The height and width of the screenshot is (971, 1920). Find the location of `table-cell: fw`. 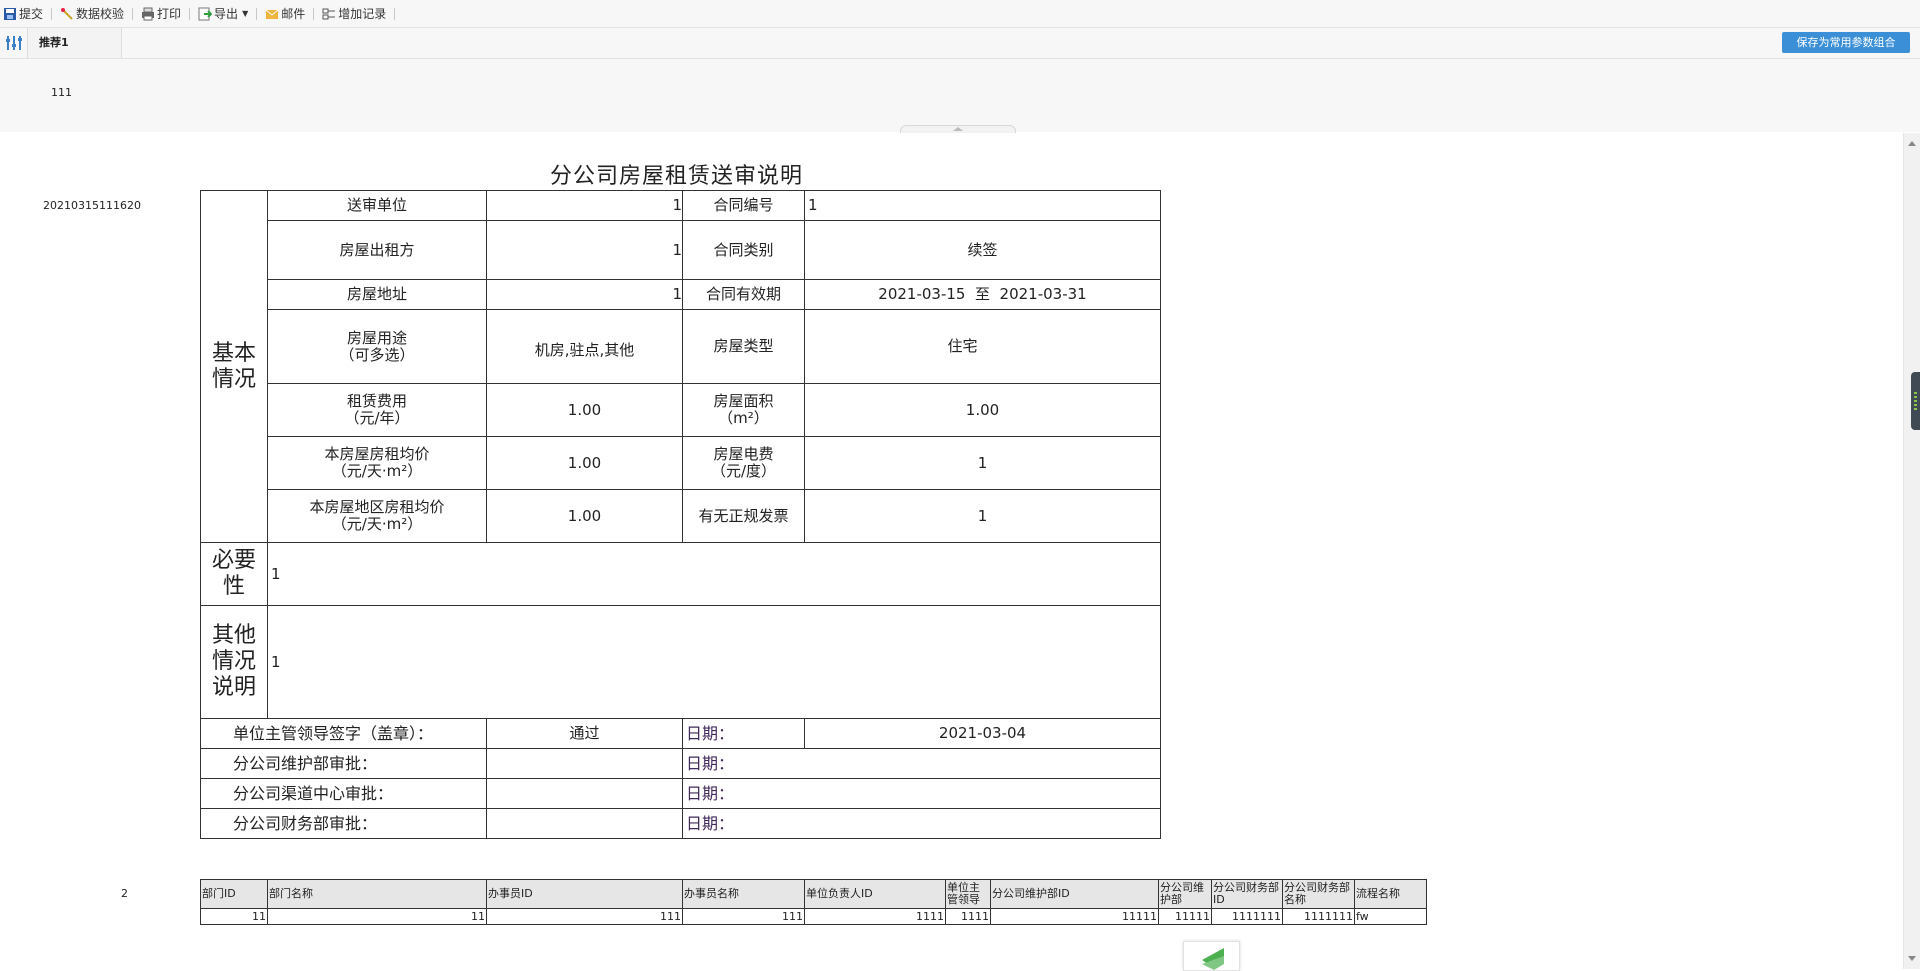

table-cell: fw is located at coordinates (1390, 916).